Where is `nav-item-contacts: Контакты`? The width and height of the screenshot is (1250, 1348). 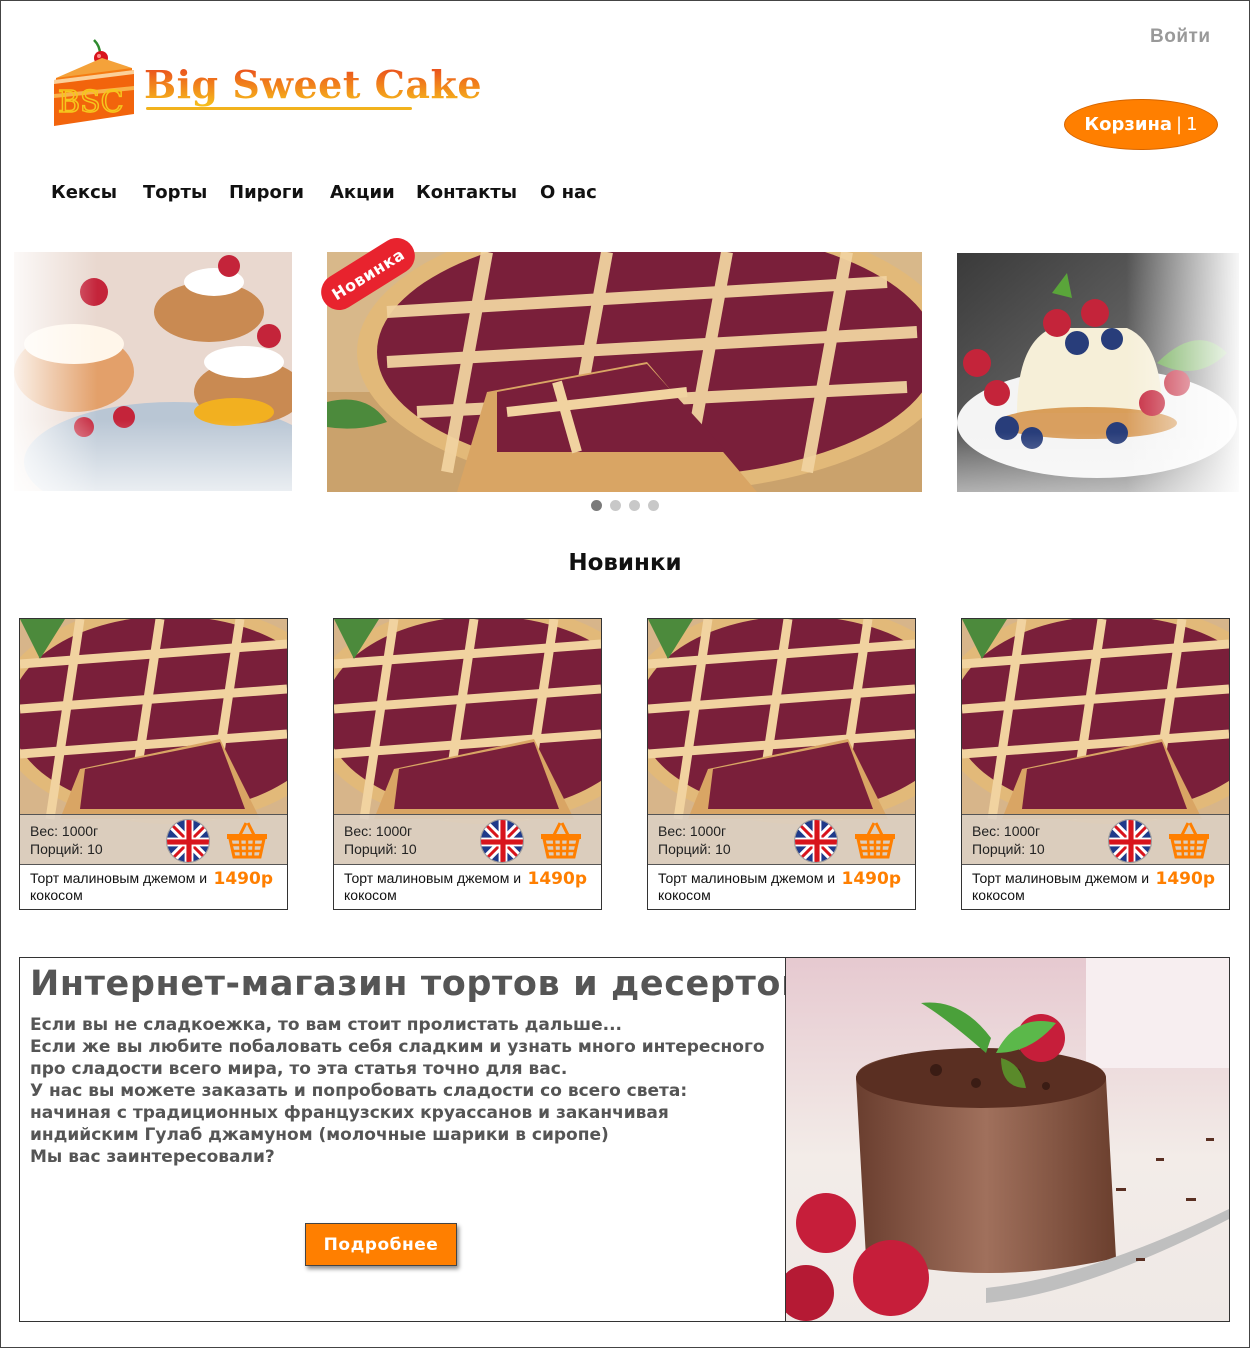
nav-item-contacts: Контакты is located at coordinates (466, 192).